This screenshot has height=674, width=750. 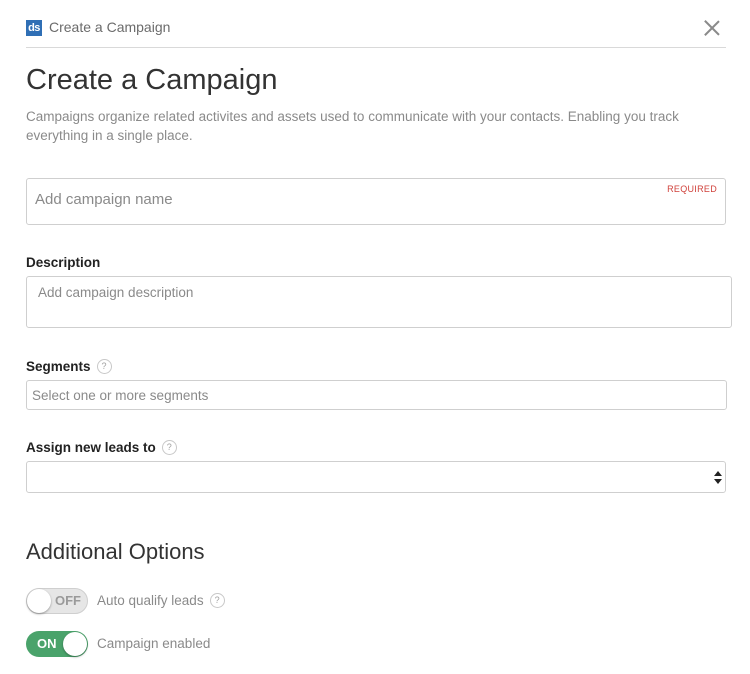 What do you see at coordinates (152, 80) in the screenshot?
I see `page-title: Create a Campaign` at bounding box center [152, 80].